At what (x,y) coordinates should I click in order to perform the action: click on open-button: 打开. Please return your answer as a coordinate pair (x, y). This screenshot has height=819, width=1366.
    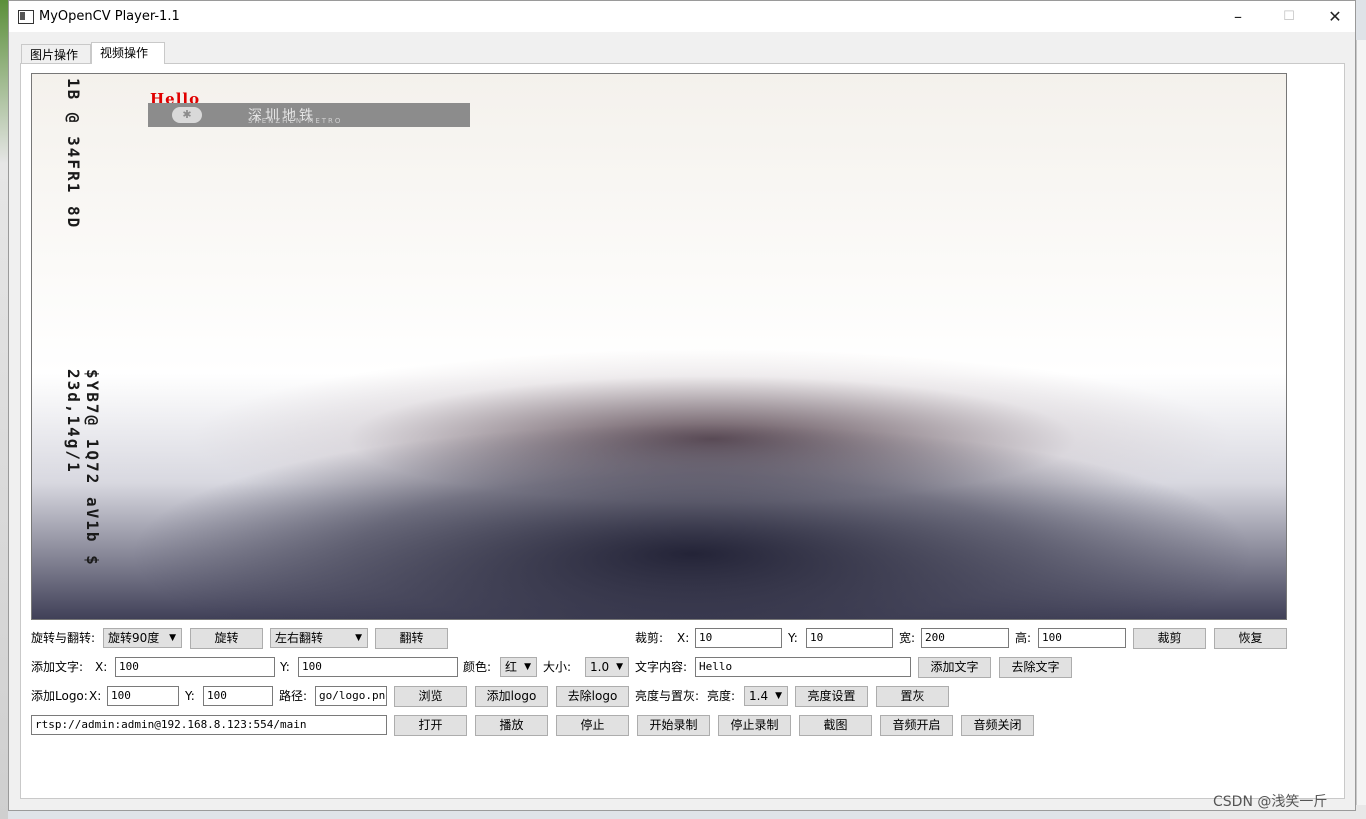
    Looking at the image, I should click on (430, 725).